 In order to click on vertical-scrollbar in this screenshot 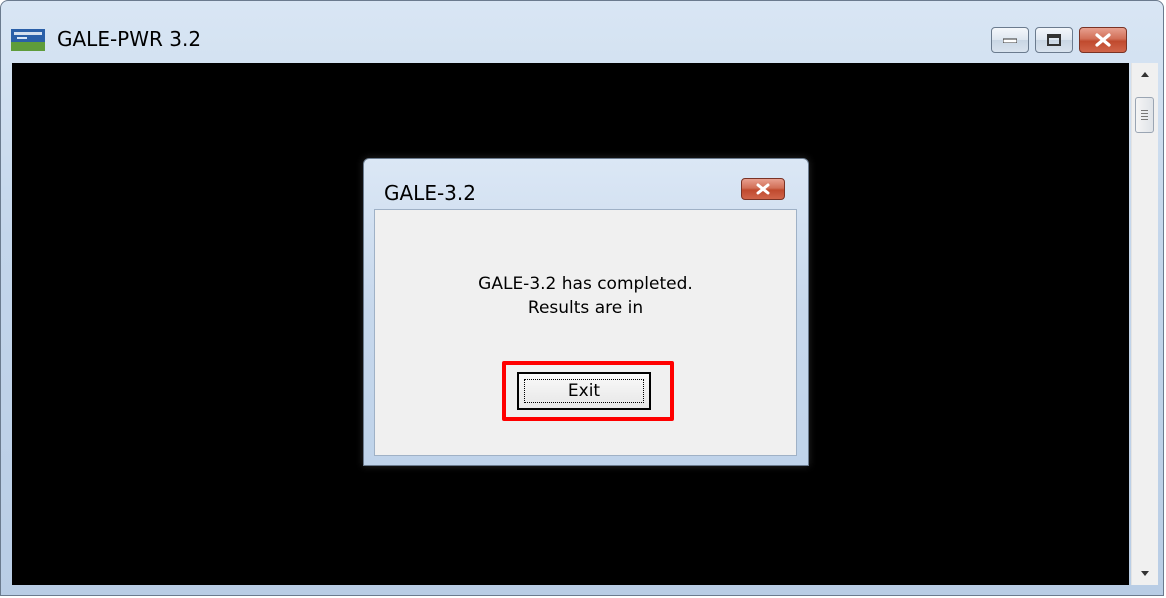, I will do `click(1144, 324)`.